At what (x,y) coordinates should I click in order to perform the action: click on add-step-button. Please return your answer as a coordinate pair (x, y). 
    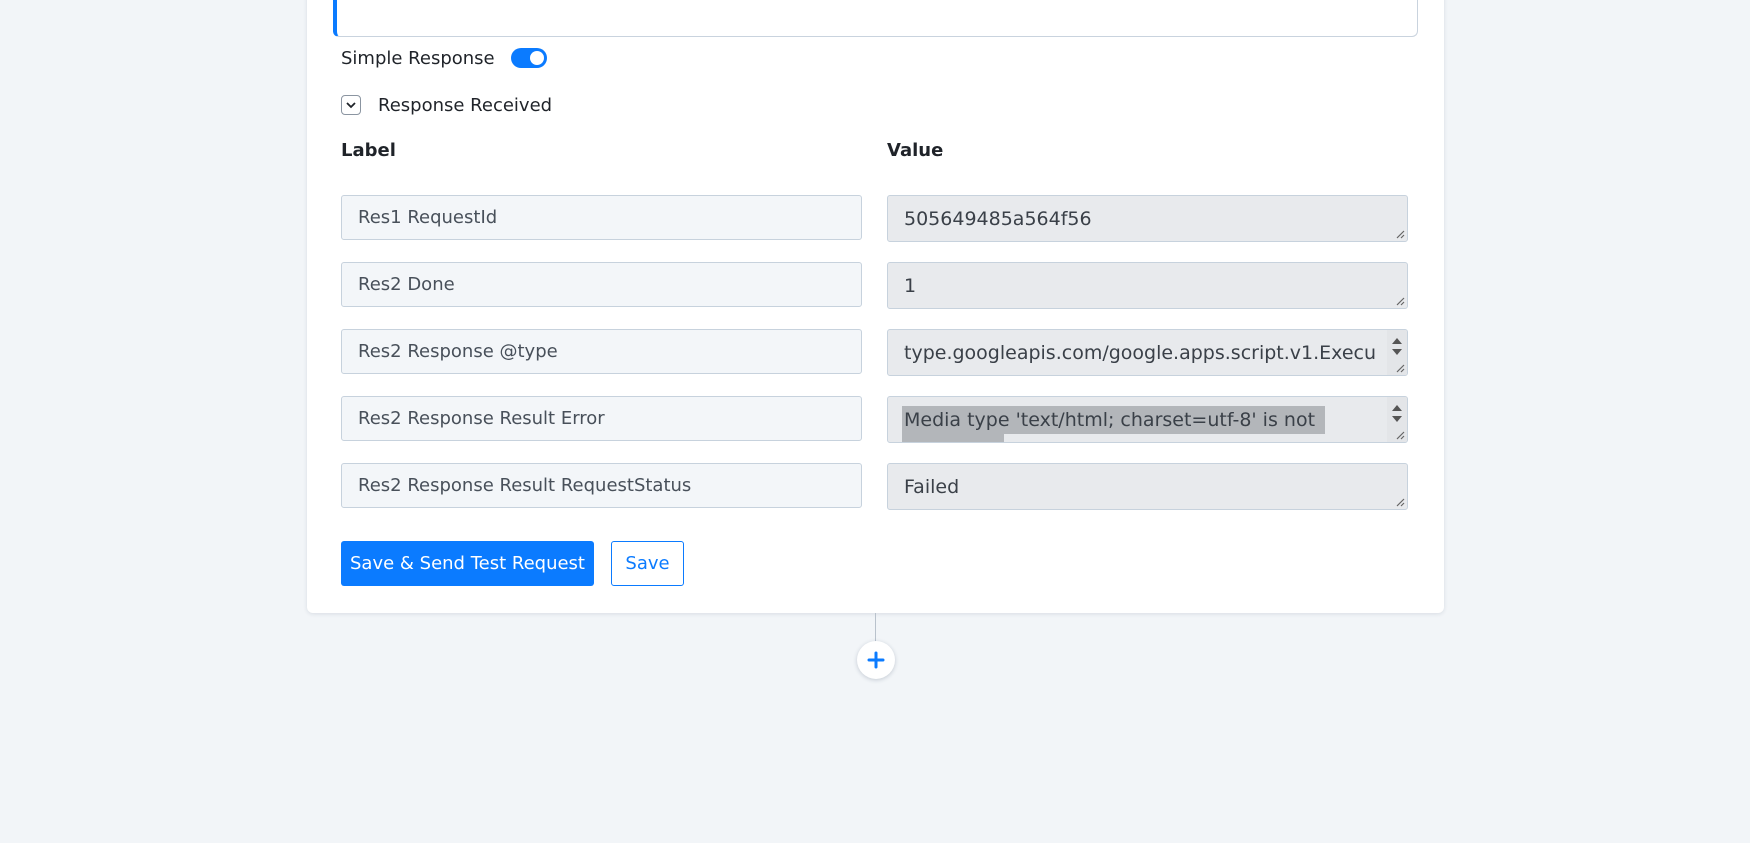
    Looking at the image, I should click on (876, 660).